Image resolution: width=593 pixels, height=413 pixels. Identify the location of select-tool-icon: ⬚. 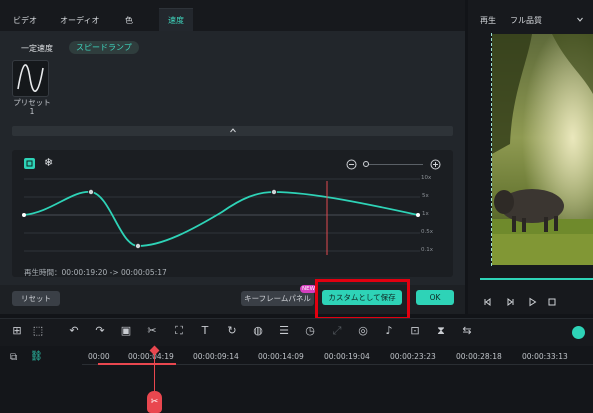
(38, 331).